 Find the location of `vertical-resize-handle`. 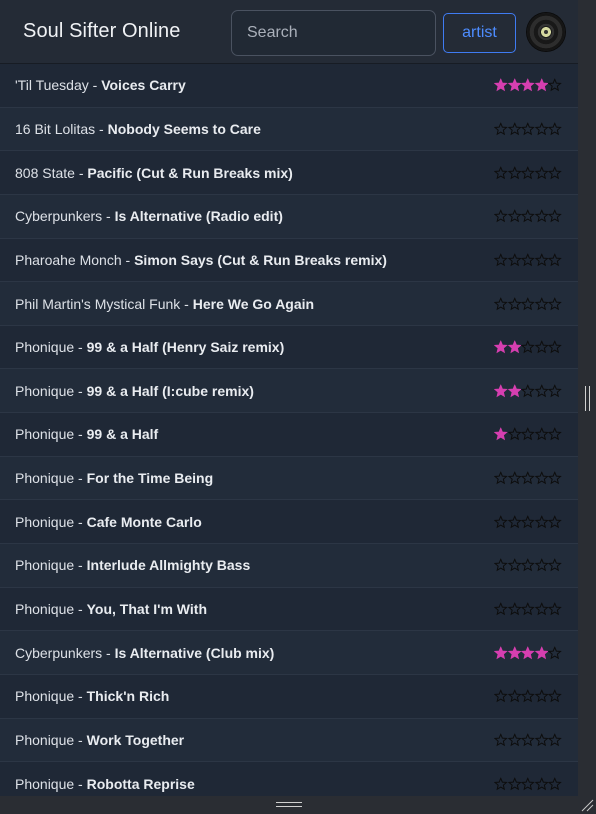

vertical-resize-handle is located at coordinates (587, 398).